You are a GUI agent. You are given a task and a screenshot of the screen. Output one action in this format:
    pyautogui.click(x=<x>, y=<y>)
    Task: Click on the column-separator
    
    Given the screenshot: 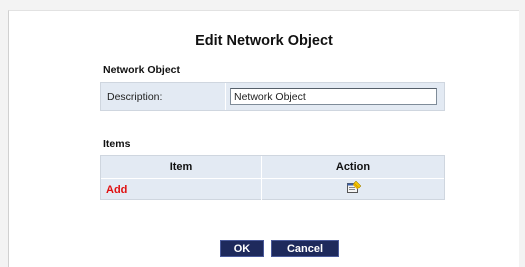 What is the action you would take?
    pyautogui.click(x=261, y=189)
    